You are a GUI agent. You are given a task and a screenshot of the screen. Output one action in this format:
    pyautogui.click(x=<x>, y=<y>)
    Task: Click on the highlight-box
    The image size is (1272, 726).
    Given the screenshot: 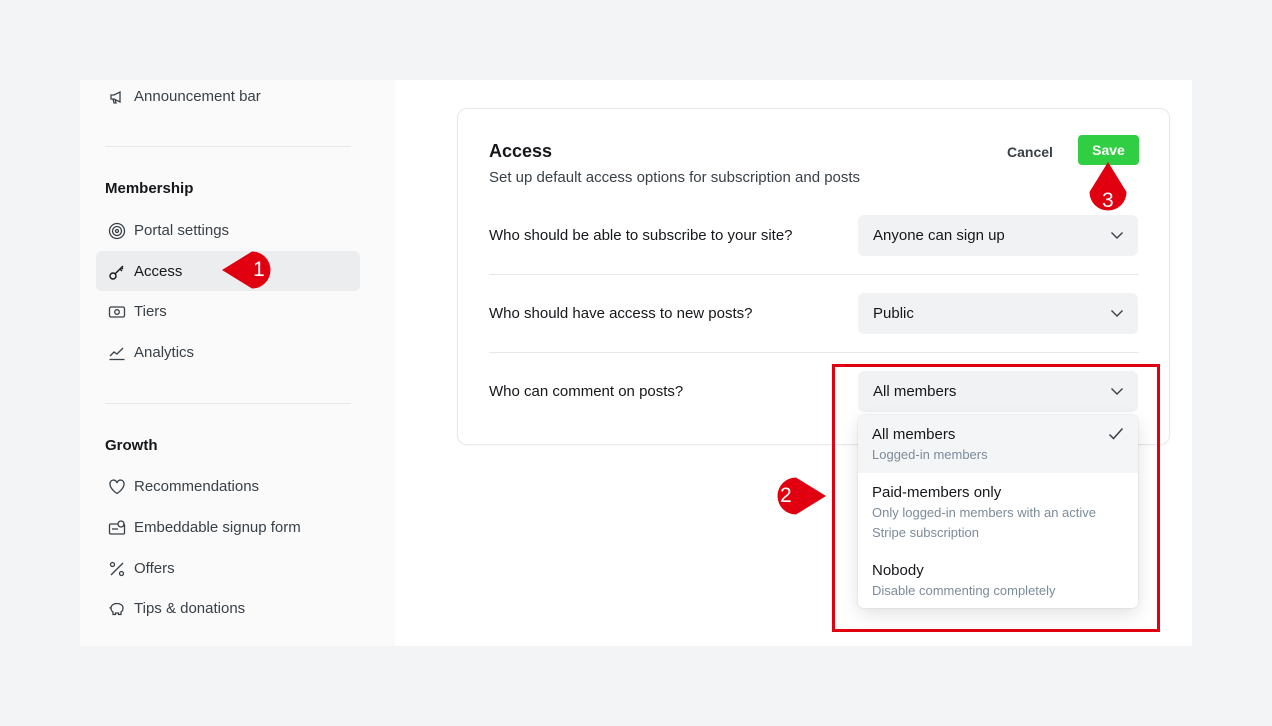 What is the action you would take?
    pyautogui.click(x=996, y=498)
    